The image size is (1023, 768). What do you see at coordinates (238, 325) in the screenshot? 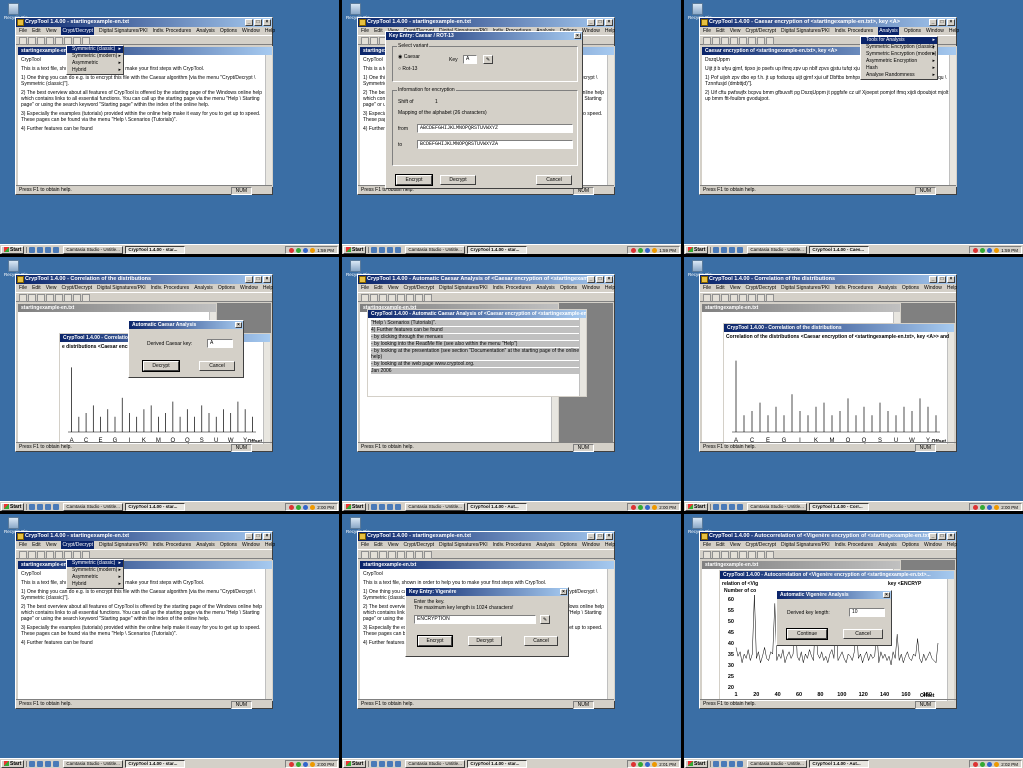
I see `dialog-close-button: ×` at bounding box center [238, 325].